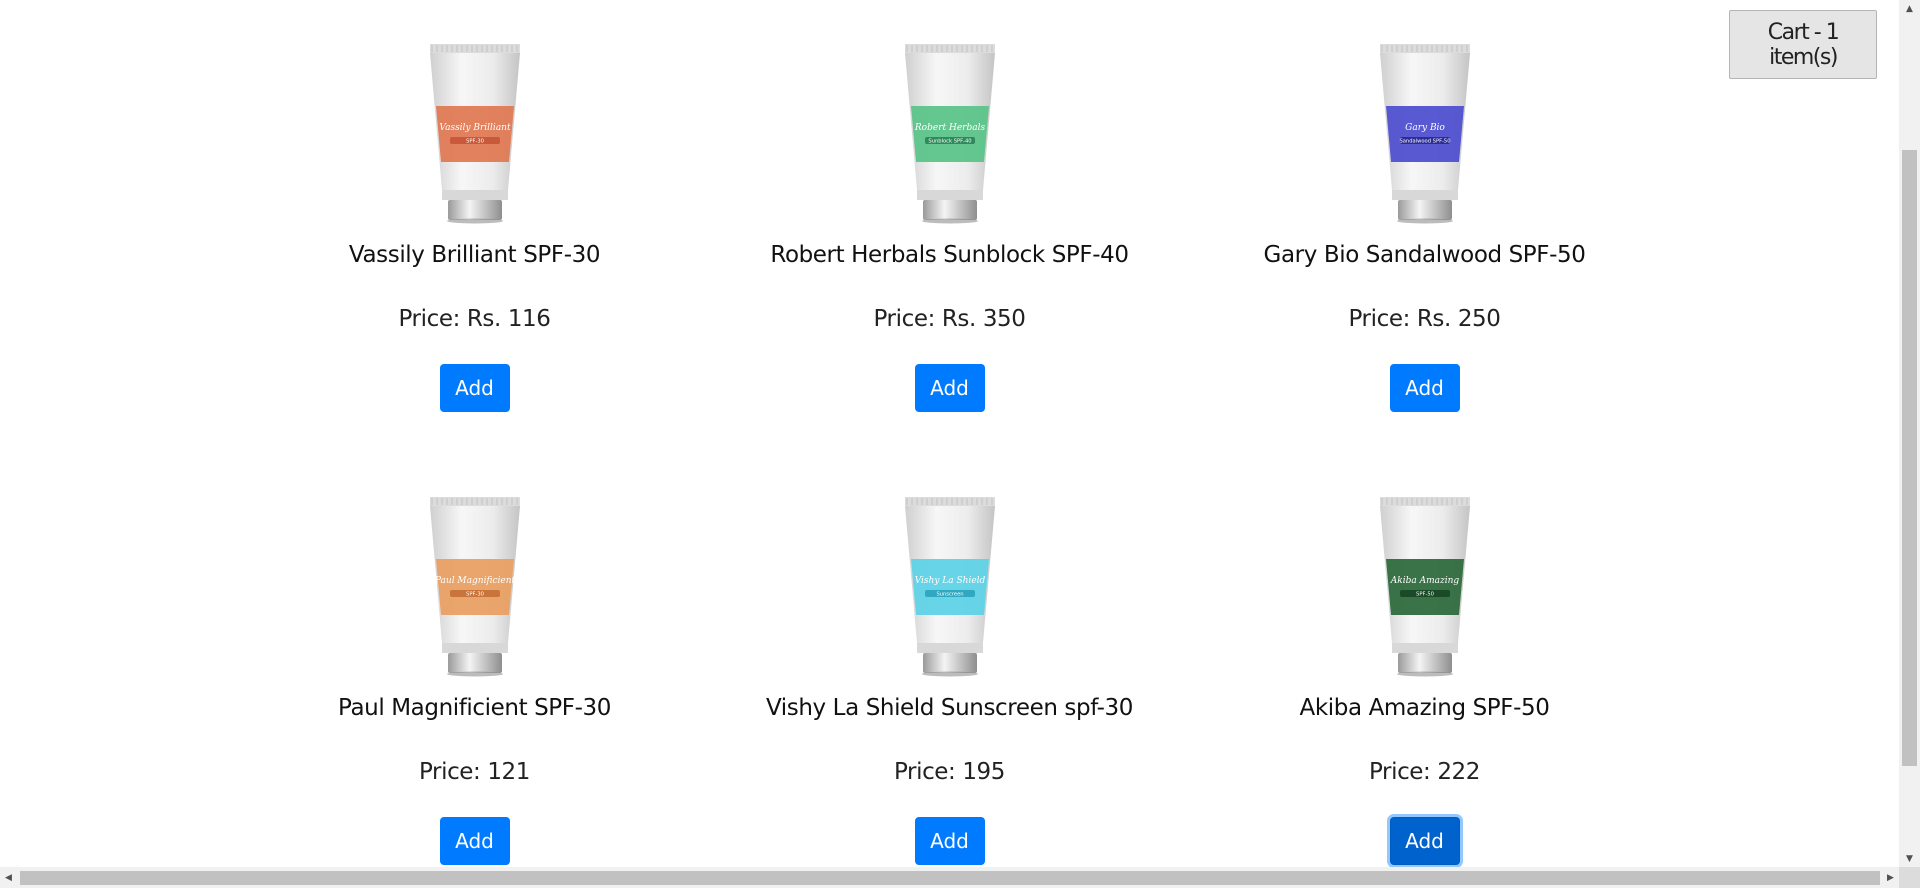  What do you see at coordinates (1424, 581) in the screenshot?
I see `svg-text: Akiba Amazing` at bounding box center [1424, 581].